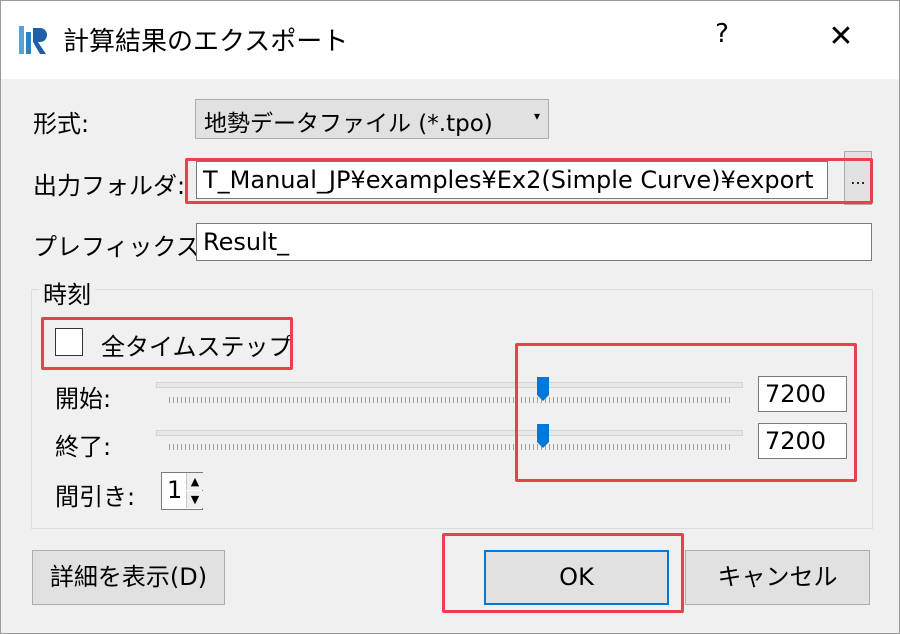 The width and height of the screenshot is (900, 634). Describe the element at coordinates (120, 247) in the screenshot. I see `prefix-label: プレフィックス:` at that location.